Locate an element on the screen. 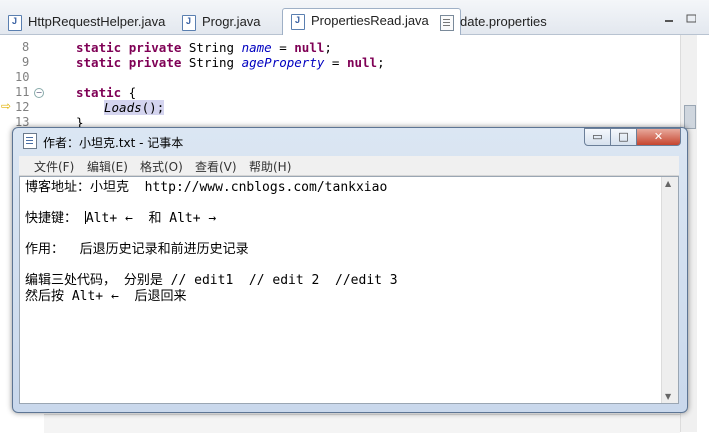 This screenshot has width=709, height=433. notepad-title-bar: 作者：小坦克.txt - 记事本 is located at coordinates (103, 142).